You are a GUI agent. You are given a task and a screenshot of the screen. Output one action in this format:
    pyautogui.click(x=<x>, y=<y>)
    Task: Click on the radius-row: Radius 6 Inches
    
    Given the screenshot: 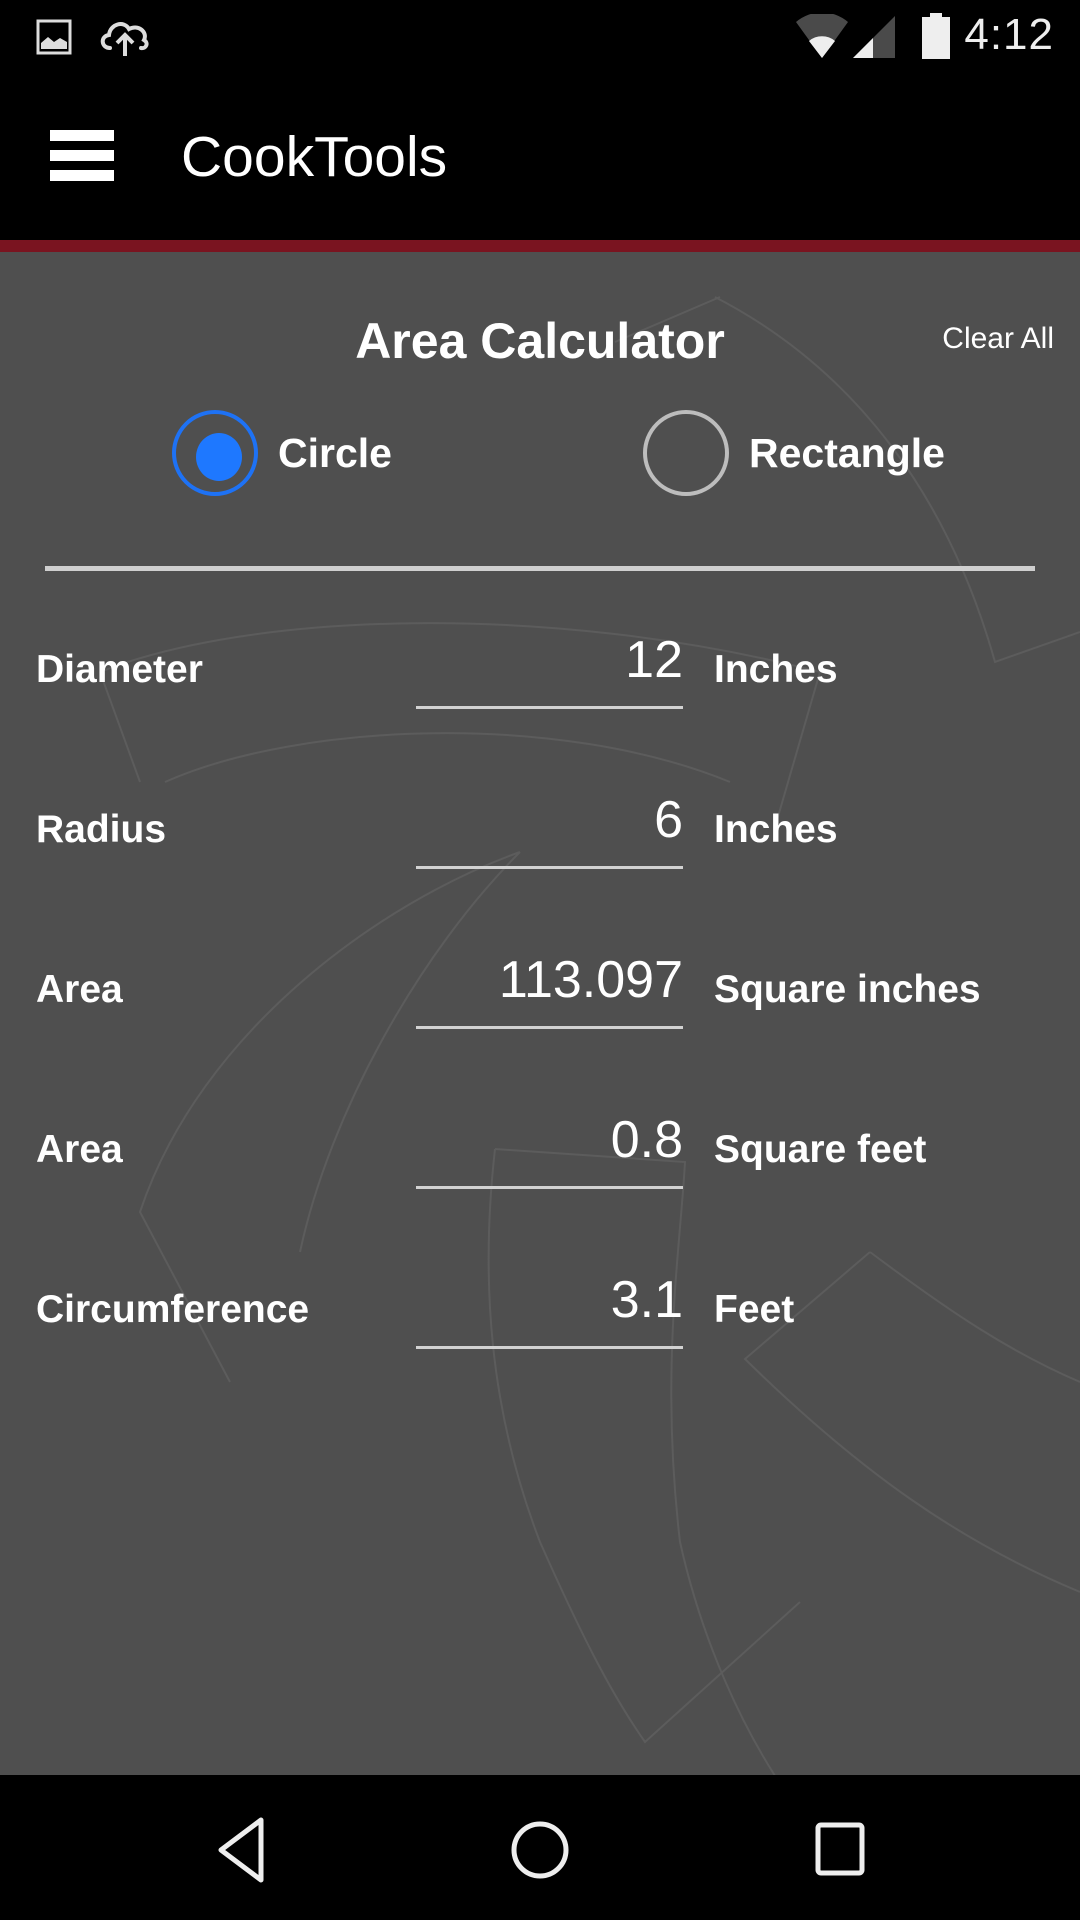 What is the action you would take?
    pyautogui.click(x=540, y=846)
    